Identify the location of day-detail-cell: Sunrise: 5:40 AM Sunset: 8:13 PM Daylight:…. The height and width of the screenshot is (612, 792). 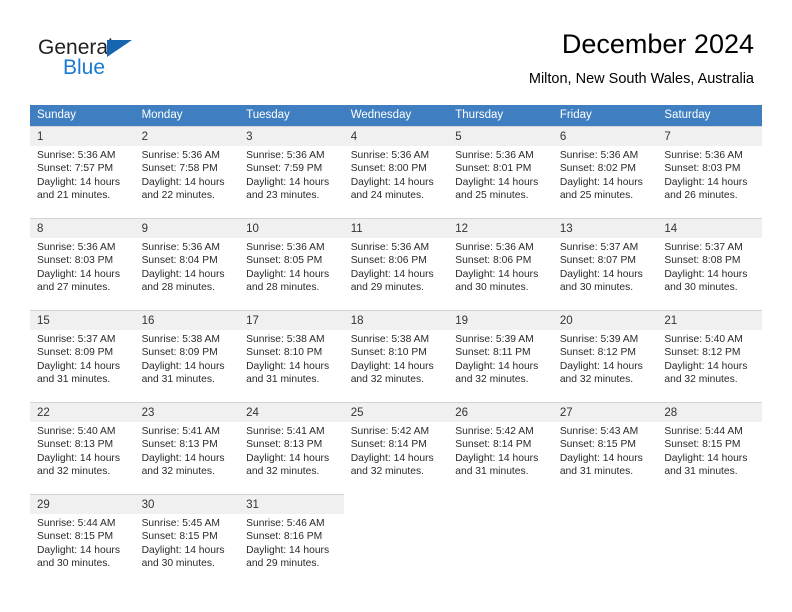
(82, 453).